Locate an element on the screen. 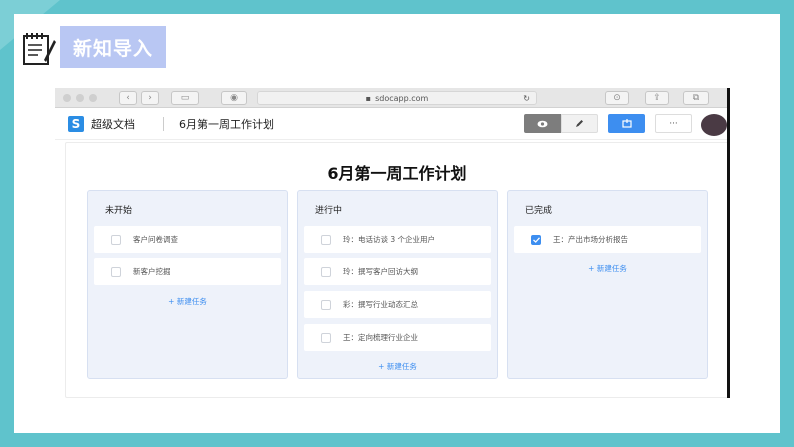  column-title: 未开始 is located at coordinates (119, 211).